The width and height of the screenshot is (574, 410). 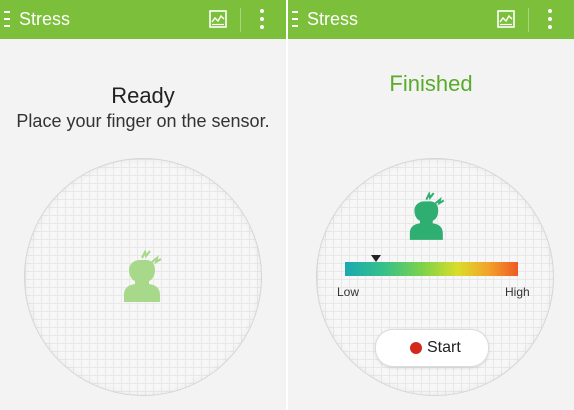 I want to click on instruction-text: Place your finger on the sensor., so click(x=143, y=121).